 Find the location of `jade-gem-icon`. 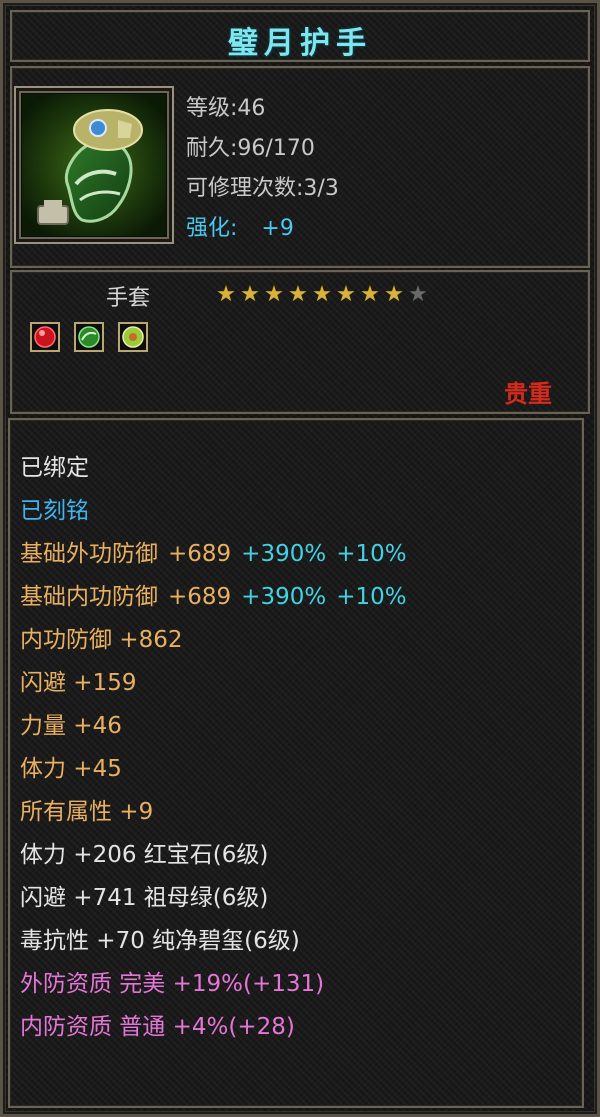

jade-gem-icon is located at coordinates (133, 337).